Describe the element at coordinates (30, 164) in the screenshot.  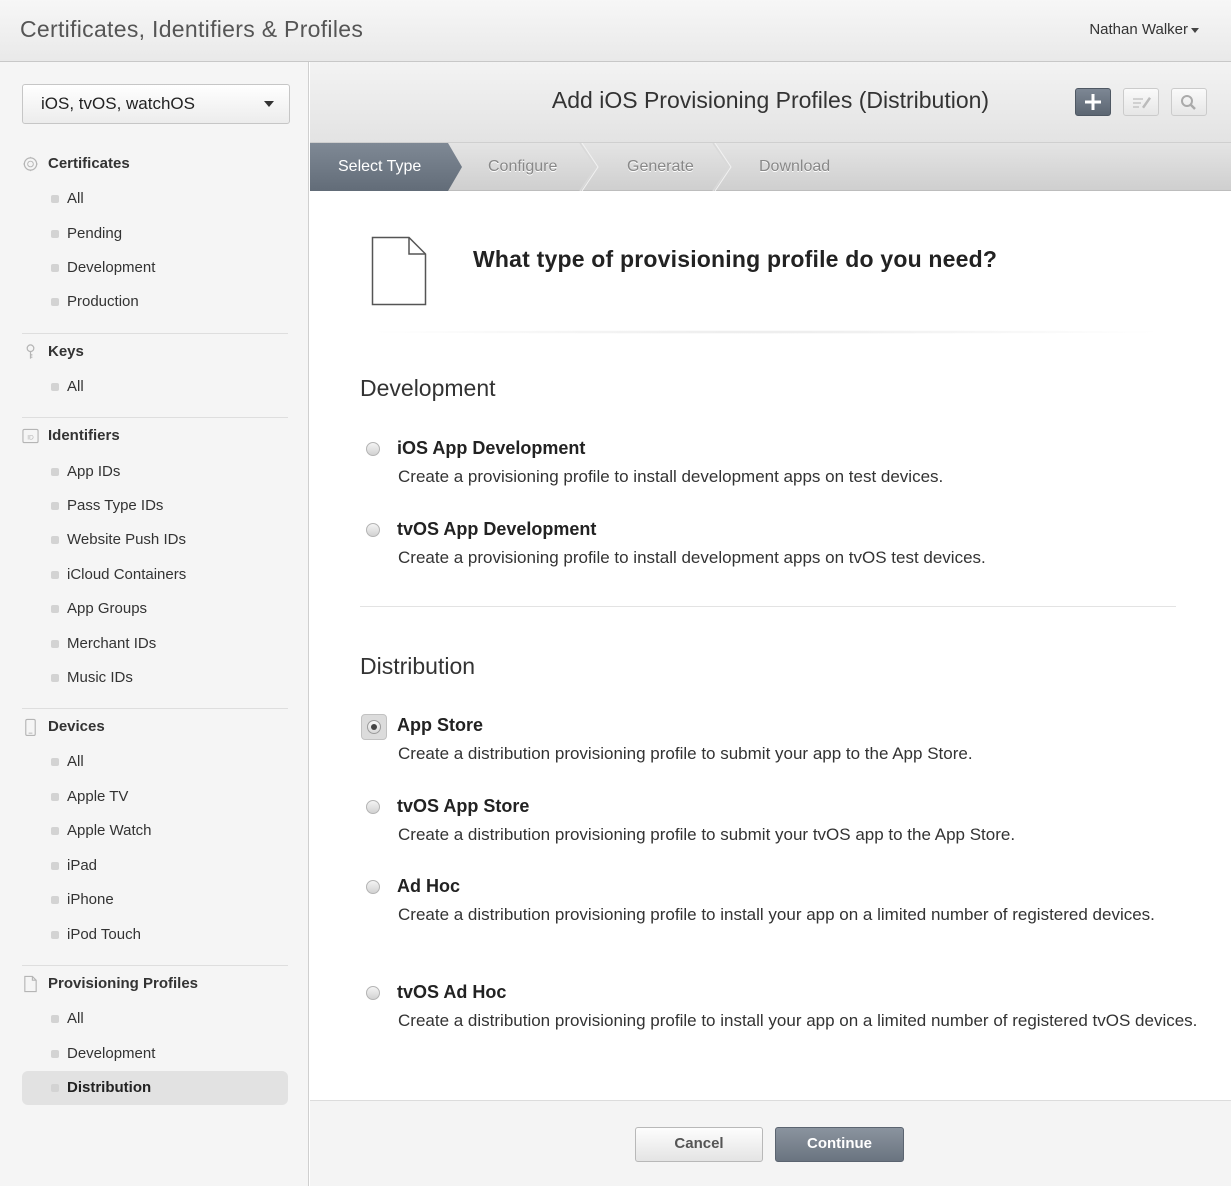
I see `certificate-icon` at that location.